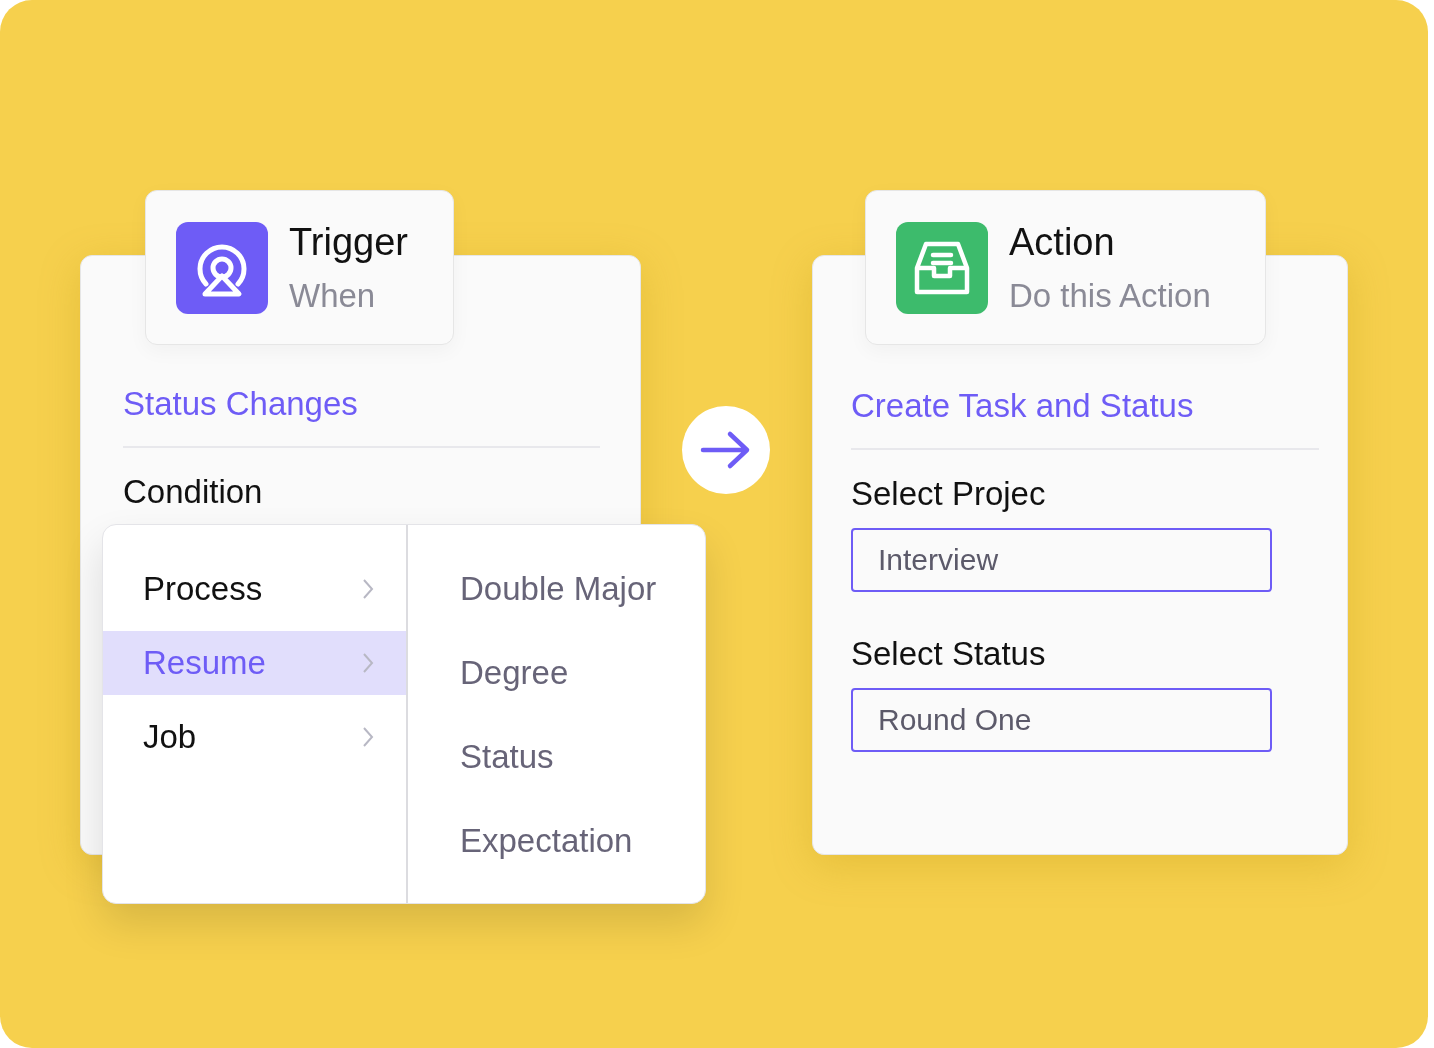 This screenshot has width=1434, height=1048. What do you see at coordinates (333, 295) in the screenshot?
I see `trigger-subtitle: When` at bounding box center [333, 295].